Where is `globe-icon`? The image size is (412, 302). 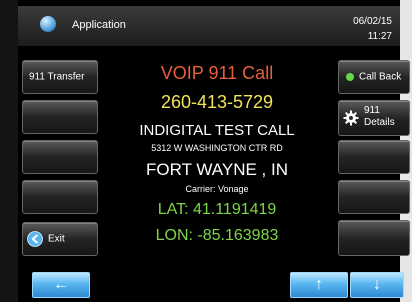 globe-icon is located at coordinates (48, 24).